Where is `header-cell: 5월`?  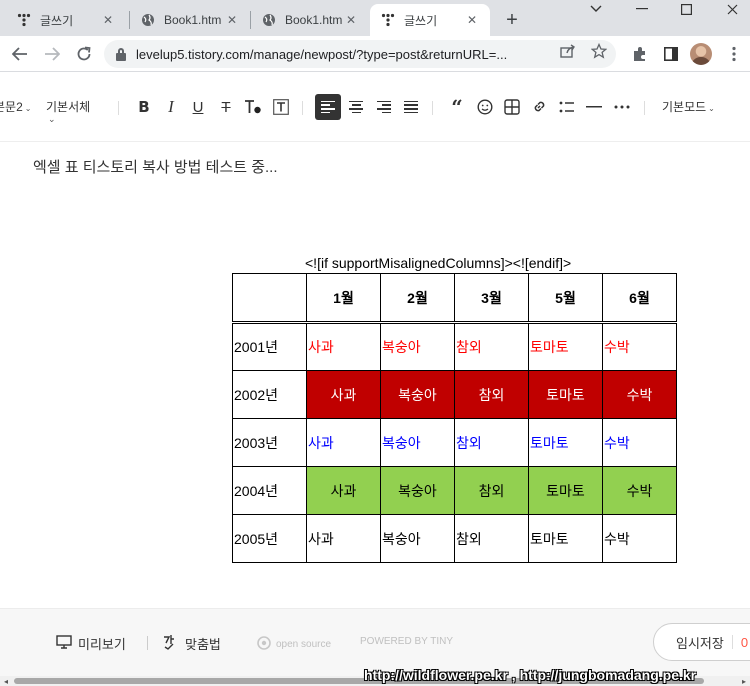 header-cell: 5월 is located at coordinates (565, 298).